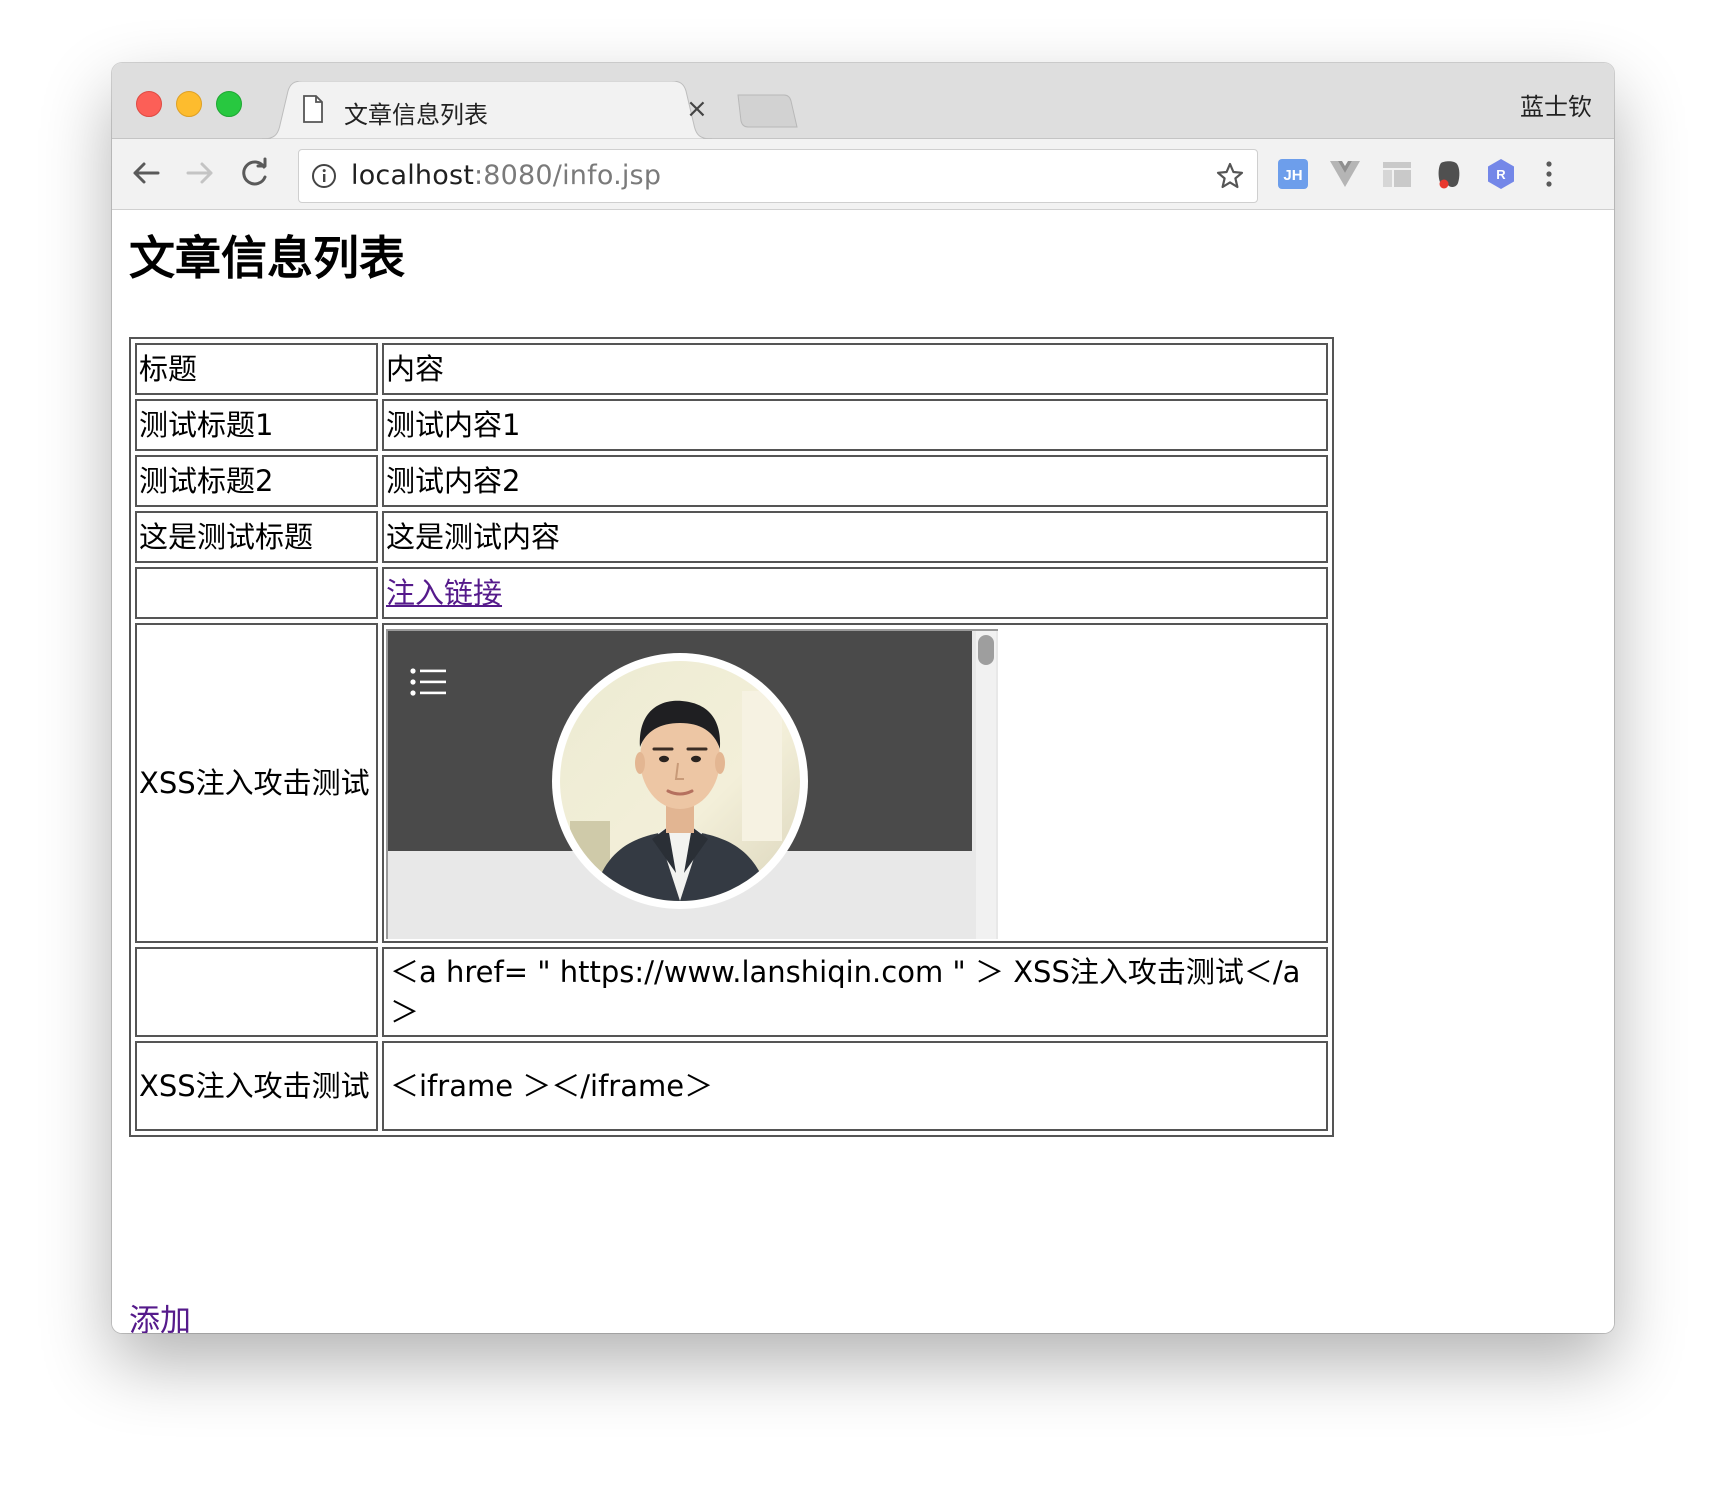 Image resolution: width=1720 pixels, height=1488 pixels. I want to click on tab-title: 文章信息列表, so click(416, 115).